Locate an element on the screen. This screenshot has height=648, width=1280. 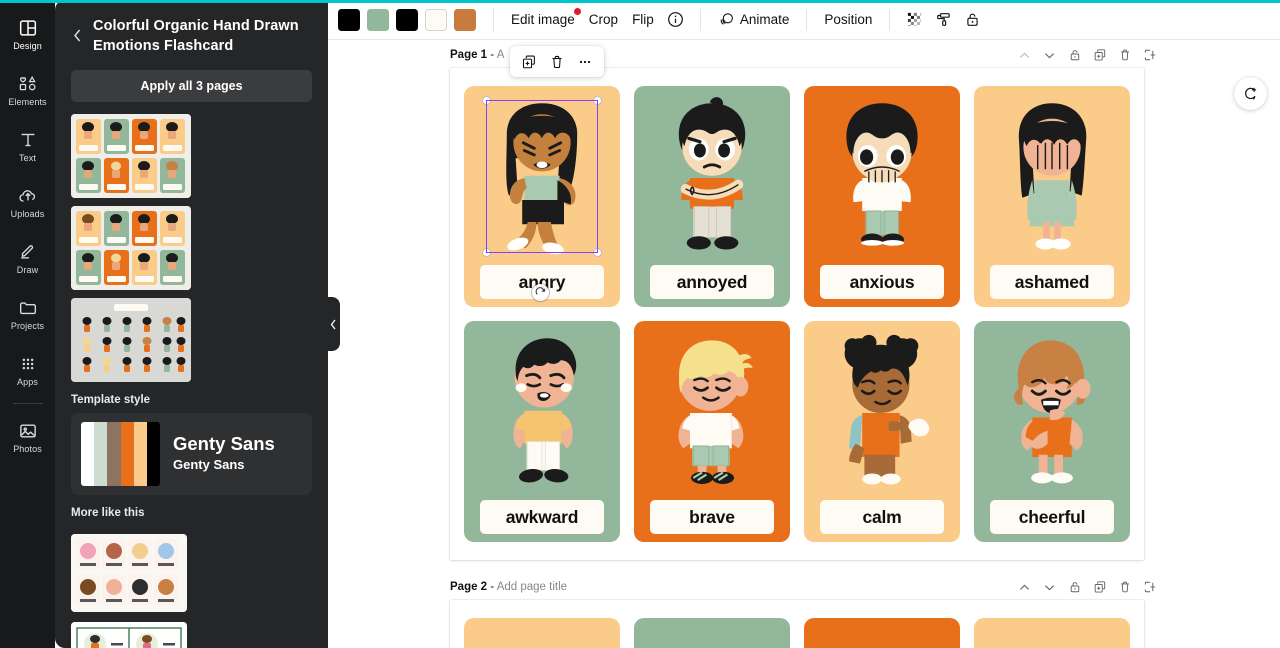
flashcard-cheerful: cheerful is located at coordinates (1052, 431).